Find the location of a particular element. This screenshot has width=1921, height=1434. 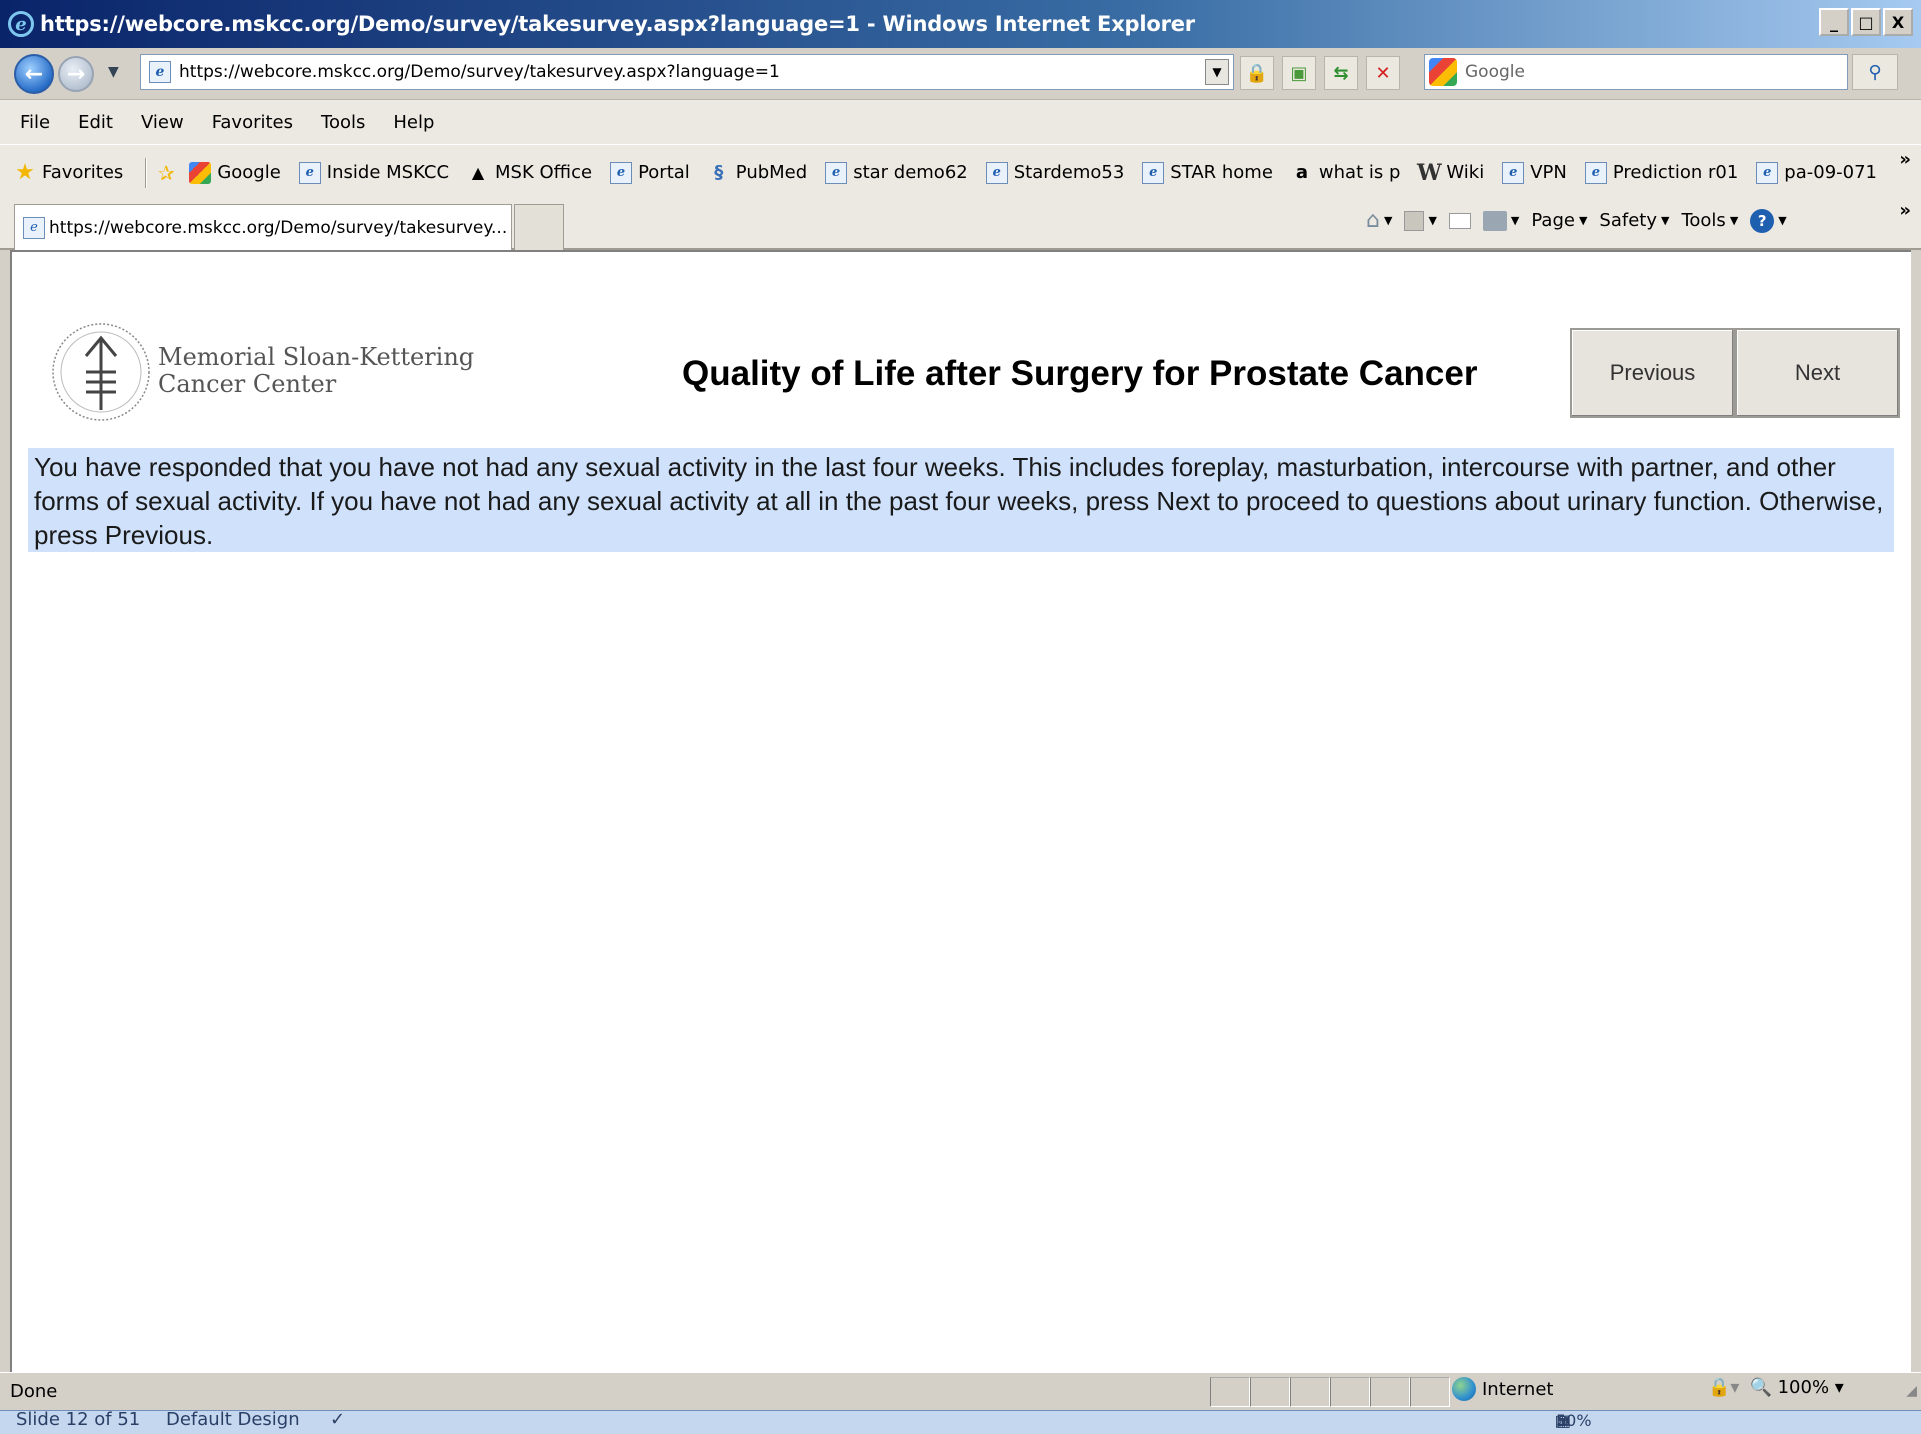

home-button: ⌂ ▼ is located at coordinates (1379, 220).